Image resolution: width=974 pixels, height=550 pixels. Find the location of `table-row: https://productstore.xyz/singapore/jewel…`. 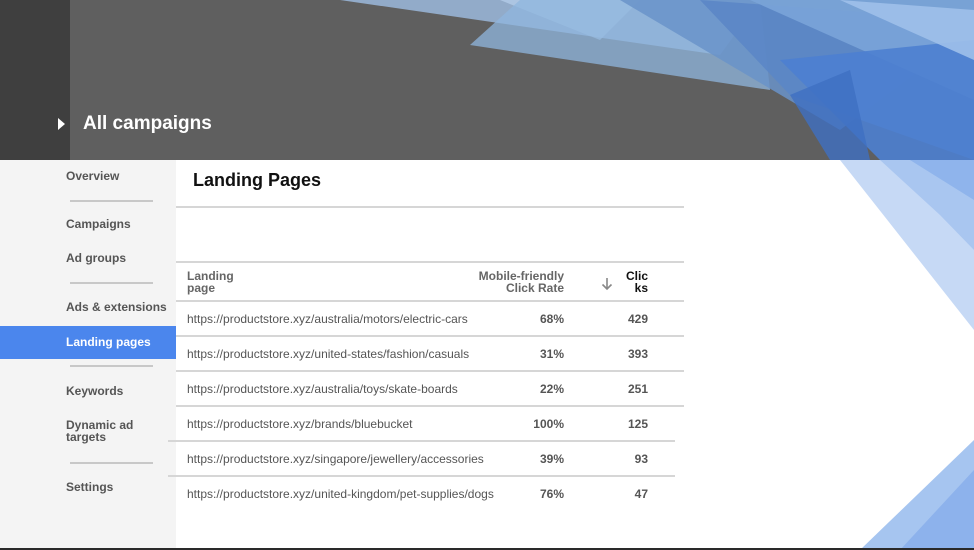

table-row: https://productstore.xyz/singapore/jewel… is located at coordinates (430, 459).